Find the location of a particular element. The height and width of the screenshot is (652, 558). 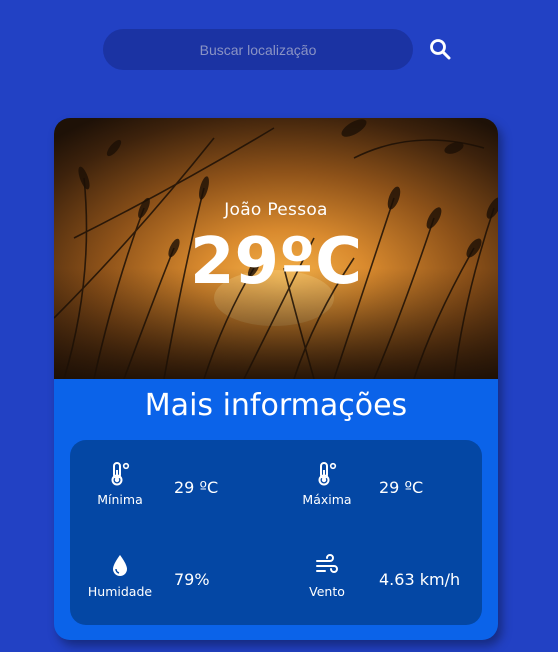

current-temperature: 29ºC is located at coordinates (276, 262).